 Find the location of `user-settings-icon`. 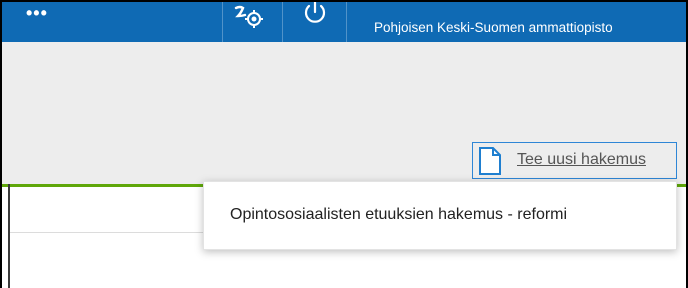

user-settings-icon is located at coordinates (248, 16).